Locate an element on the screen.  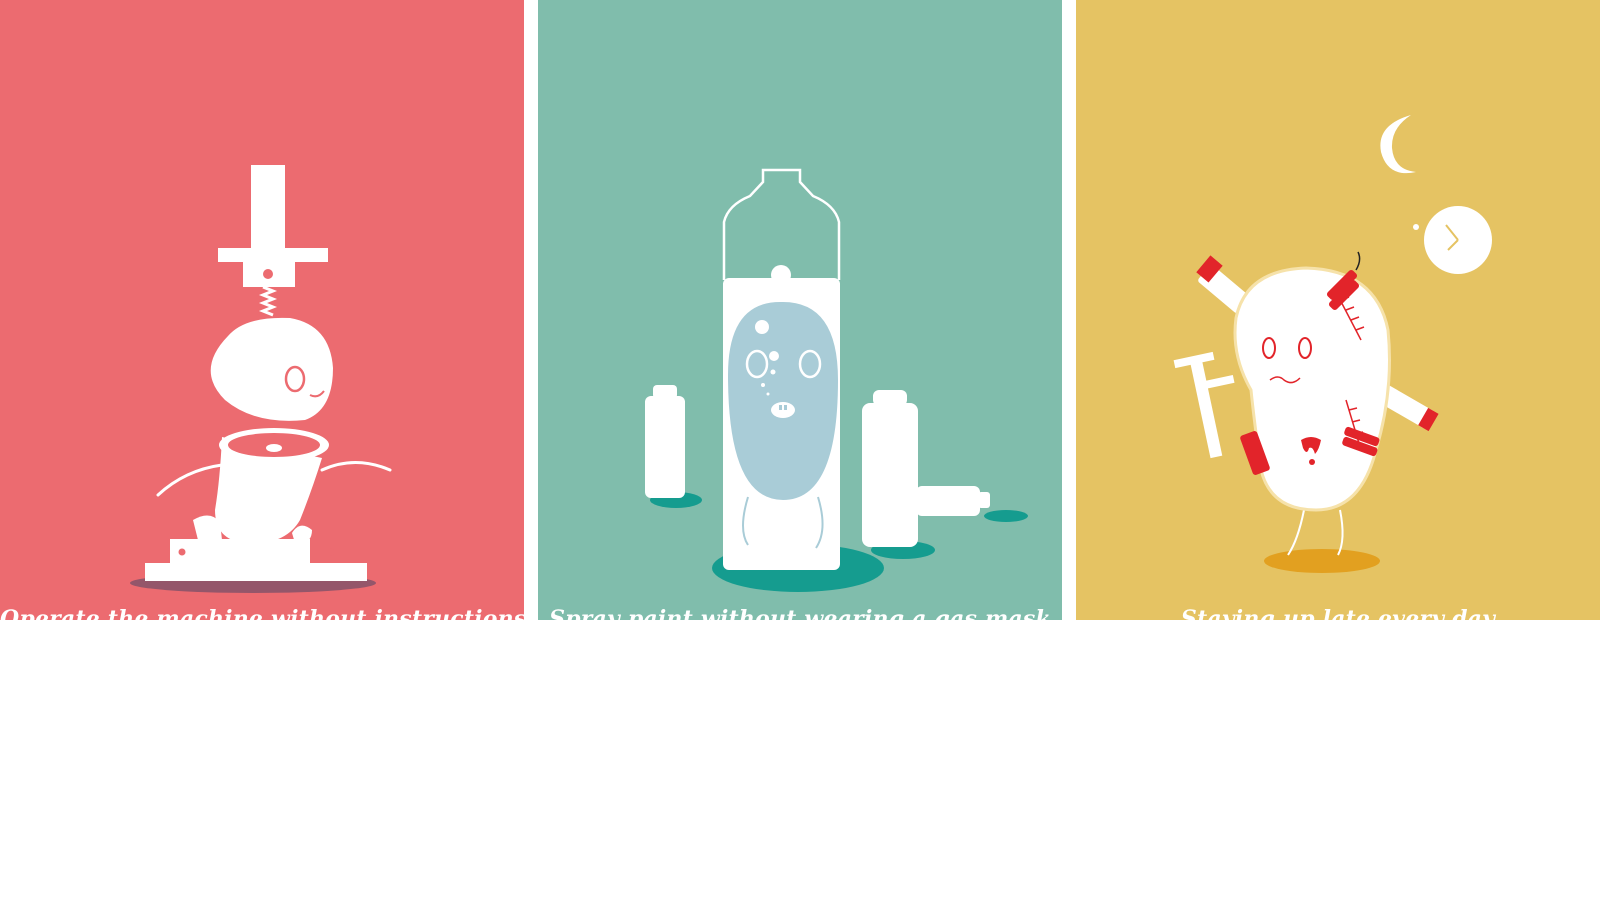
press-shaft is located at coordinates (268, 207).